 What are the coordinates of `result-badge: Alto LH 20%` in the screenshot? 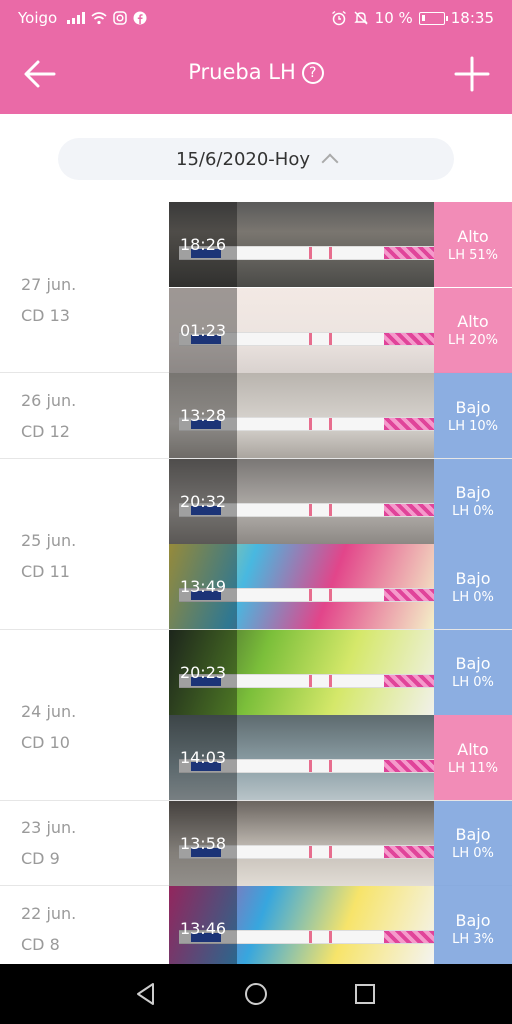 It's located at (473, 330).